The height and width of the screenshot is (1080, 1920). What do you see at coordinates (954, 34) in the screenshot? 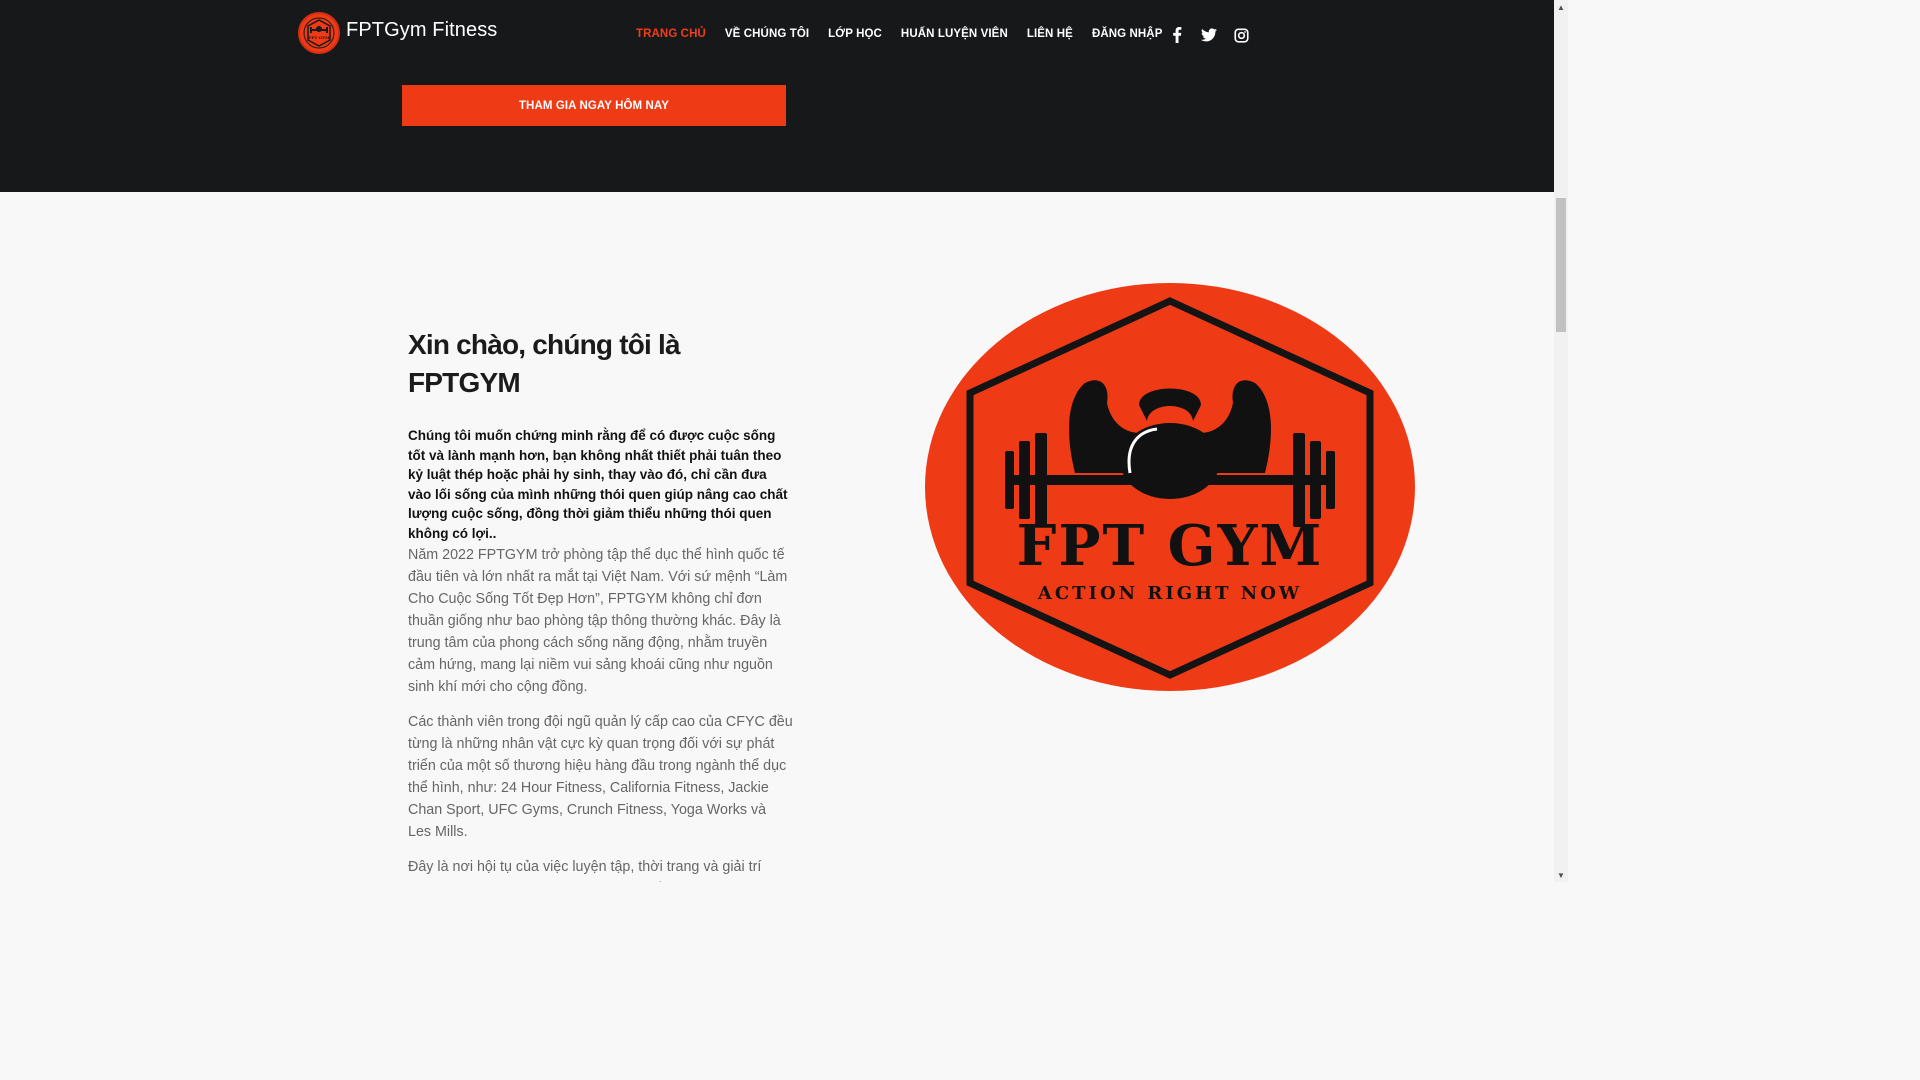
I see `nav-item-trainers: HUẤN LUYỆN VIÊN` at bounding box center [954, 34].